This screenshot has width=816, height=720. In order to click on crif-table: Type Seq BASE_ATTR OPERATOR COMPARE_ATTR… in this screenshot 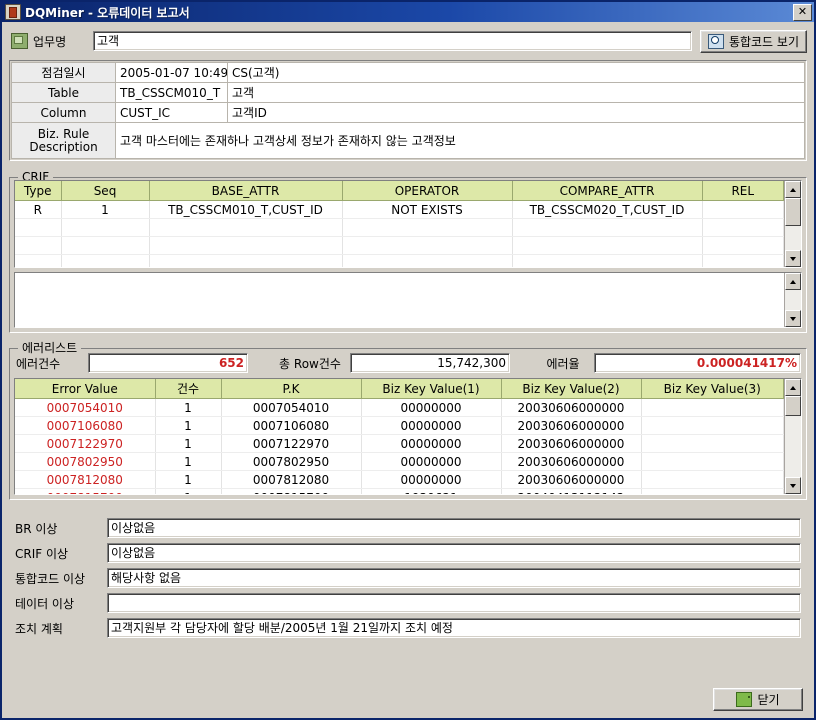, I will do `click(399, 224)`.